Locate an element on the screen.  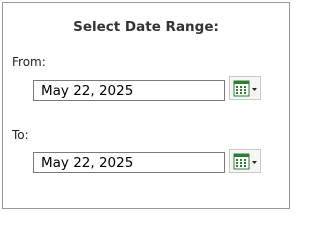
dialog-title: Select Date Range: is located at coordinates (146, 27).